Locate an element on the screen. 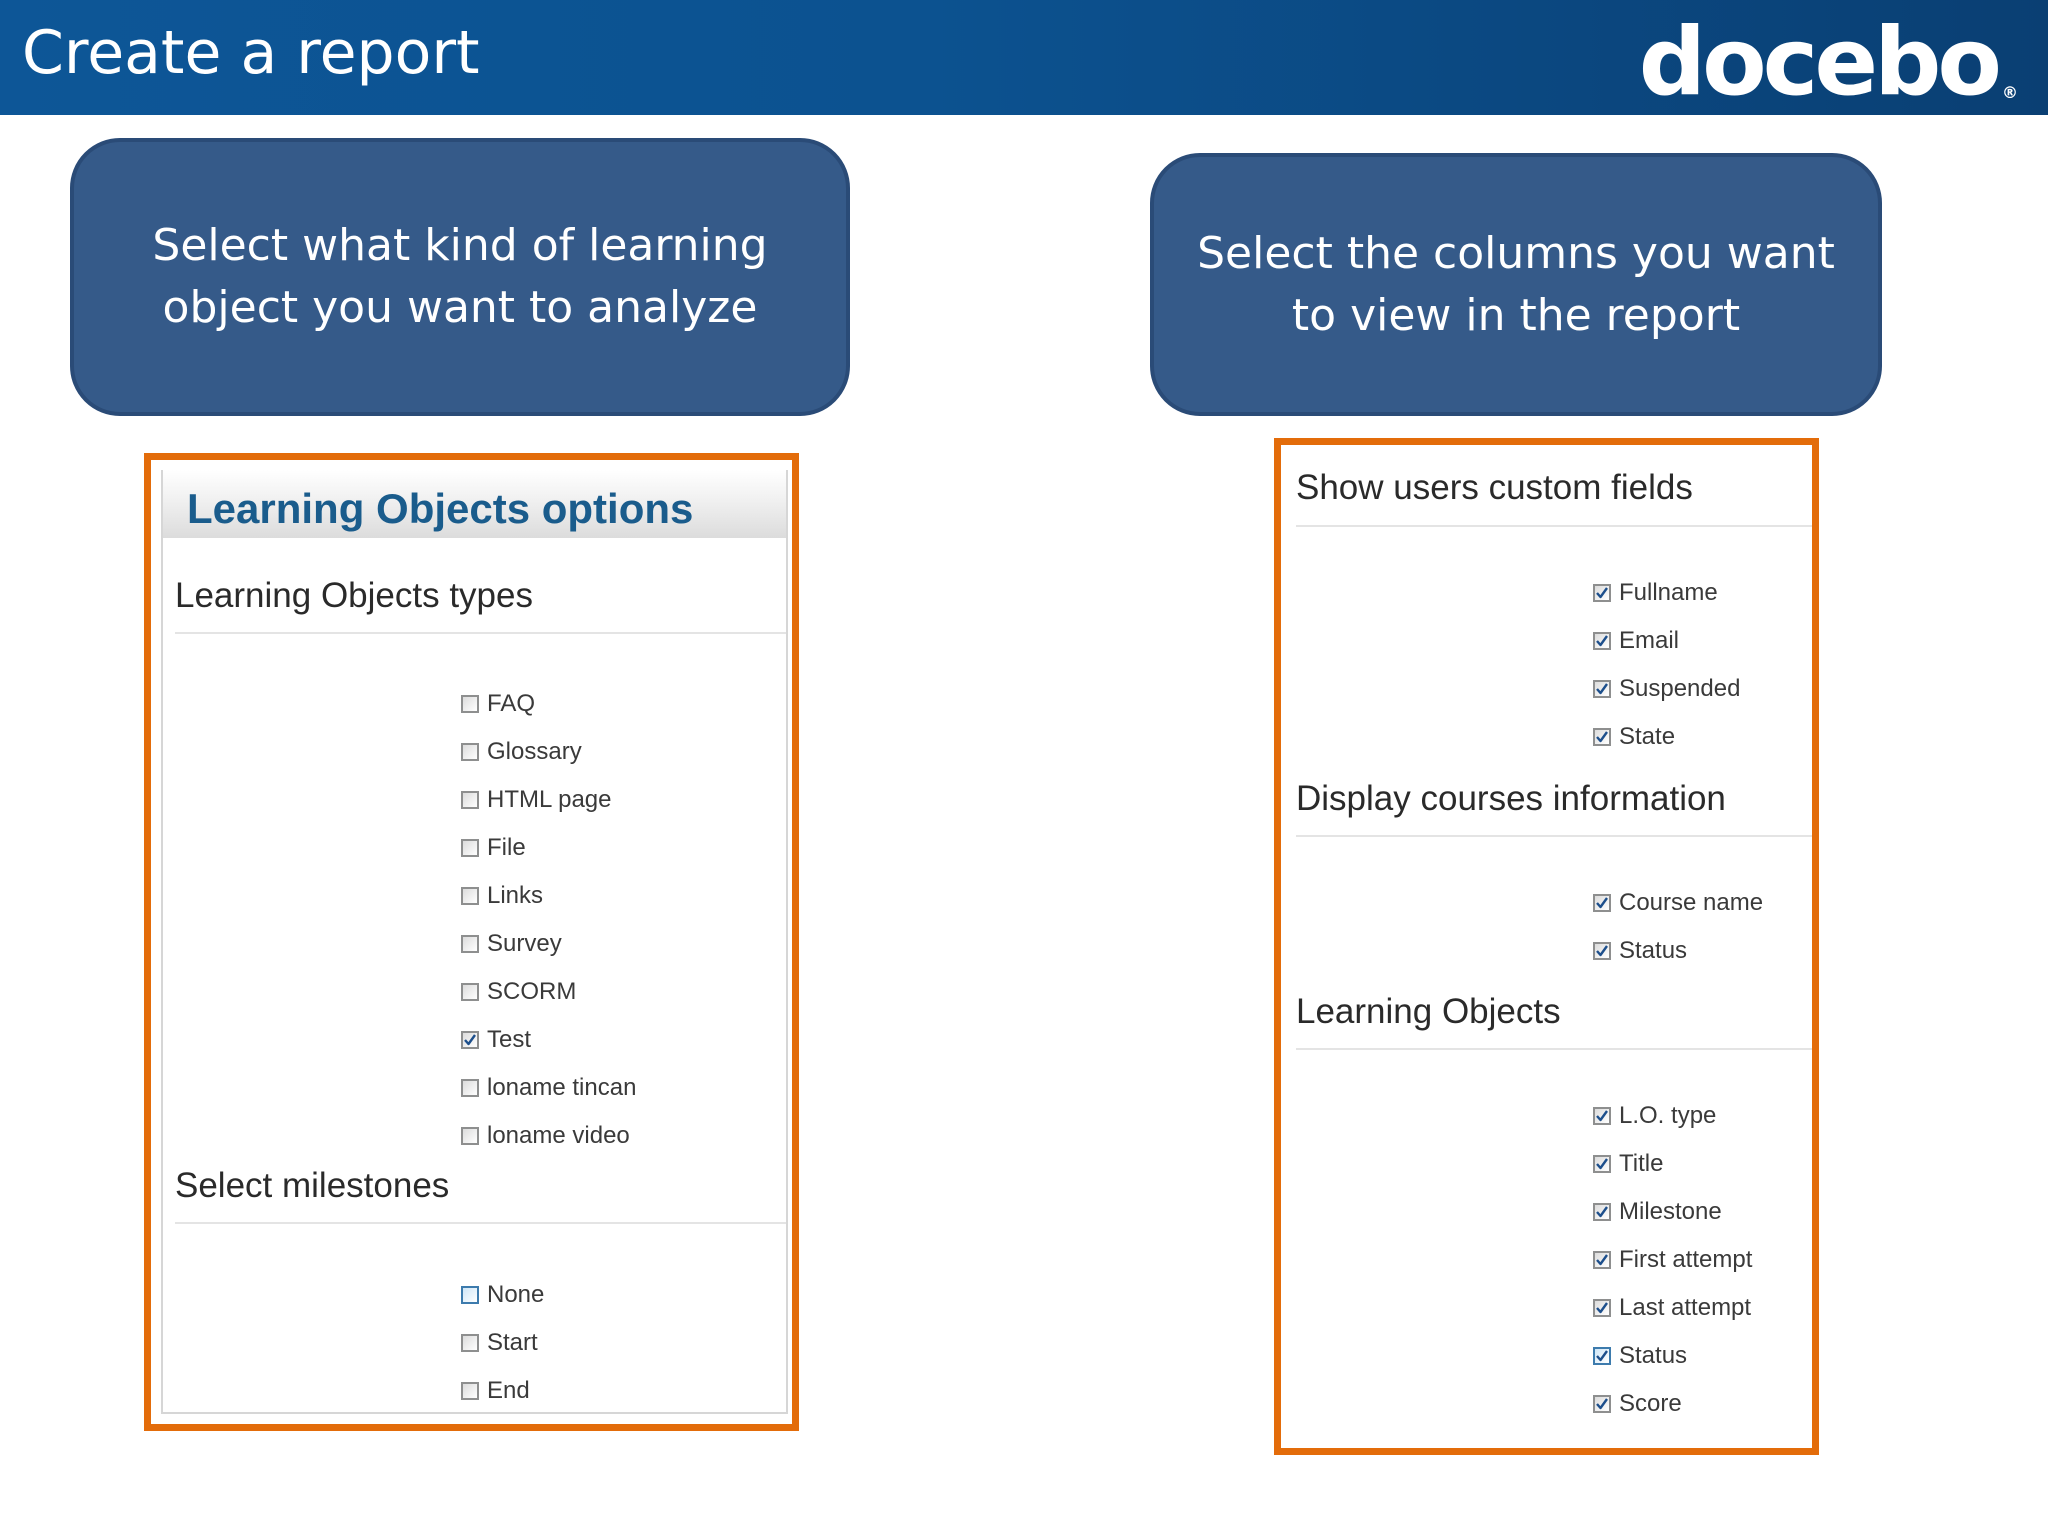 This screenshot has height=1536, width=2048. checkbox-label: Fullname is located at coordinates (1668, 592).